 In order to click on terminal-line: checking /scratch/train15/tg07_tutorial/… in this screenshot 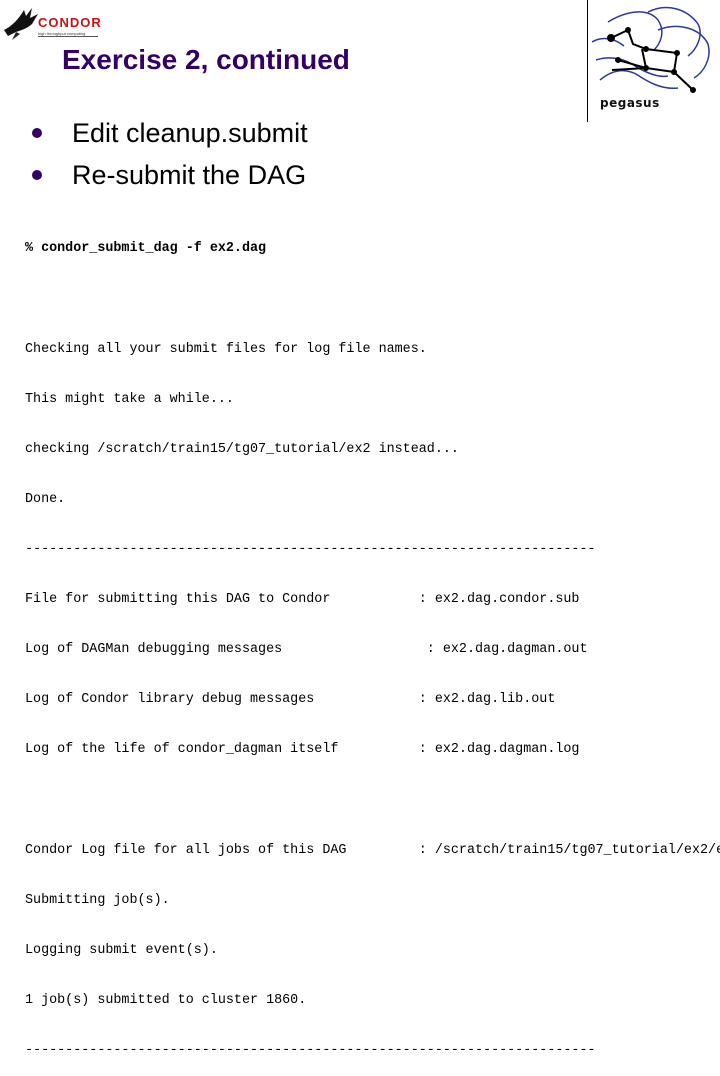, I will do `click(242, 449)`.